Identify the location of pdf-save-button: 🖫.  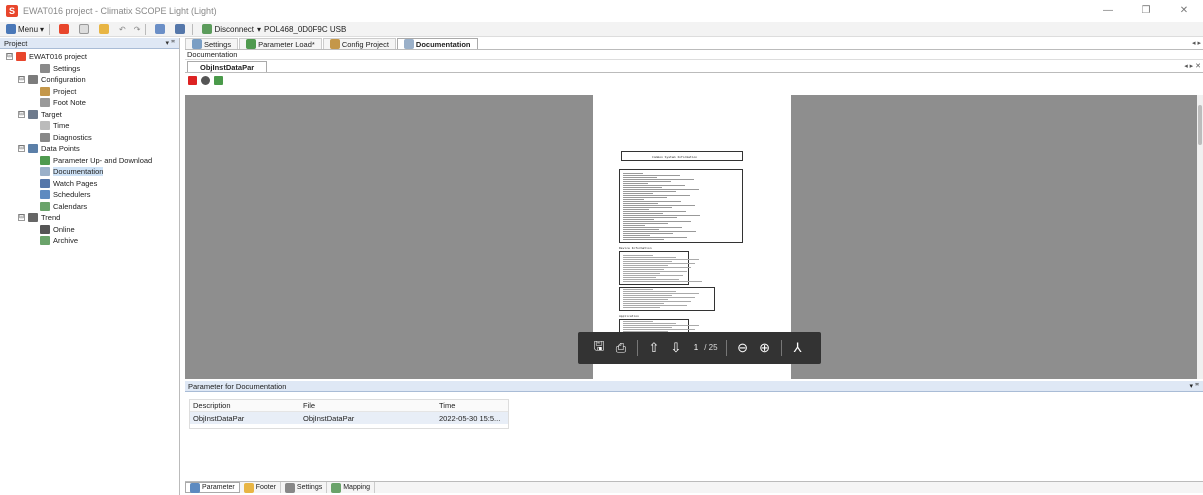
(599, 348).